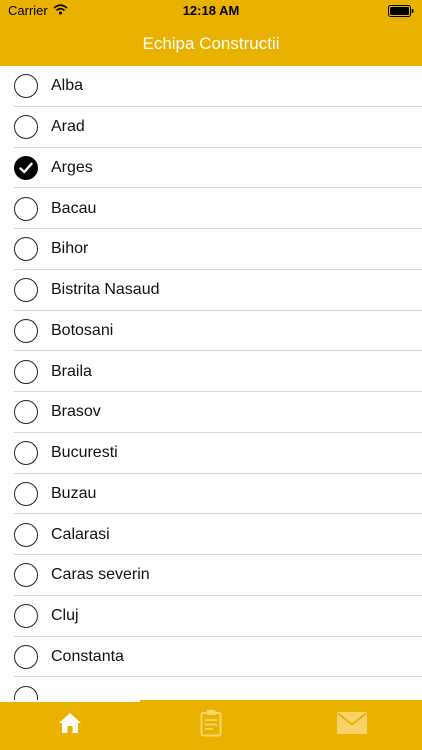 This screenshot has height=750, width=422. I want to click on list-item: Bucuresti, so click(211, 453).